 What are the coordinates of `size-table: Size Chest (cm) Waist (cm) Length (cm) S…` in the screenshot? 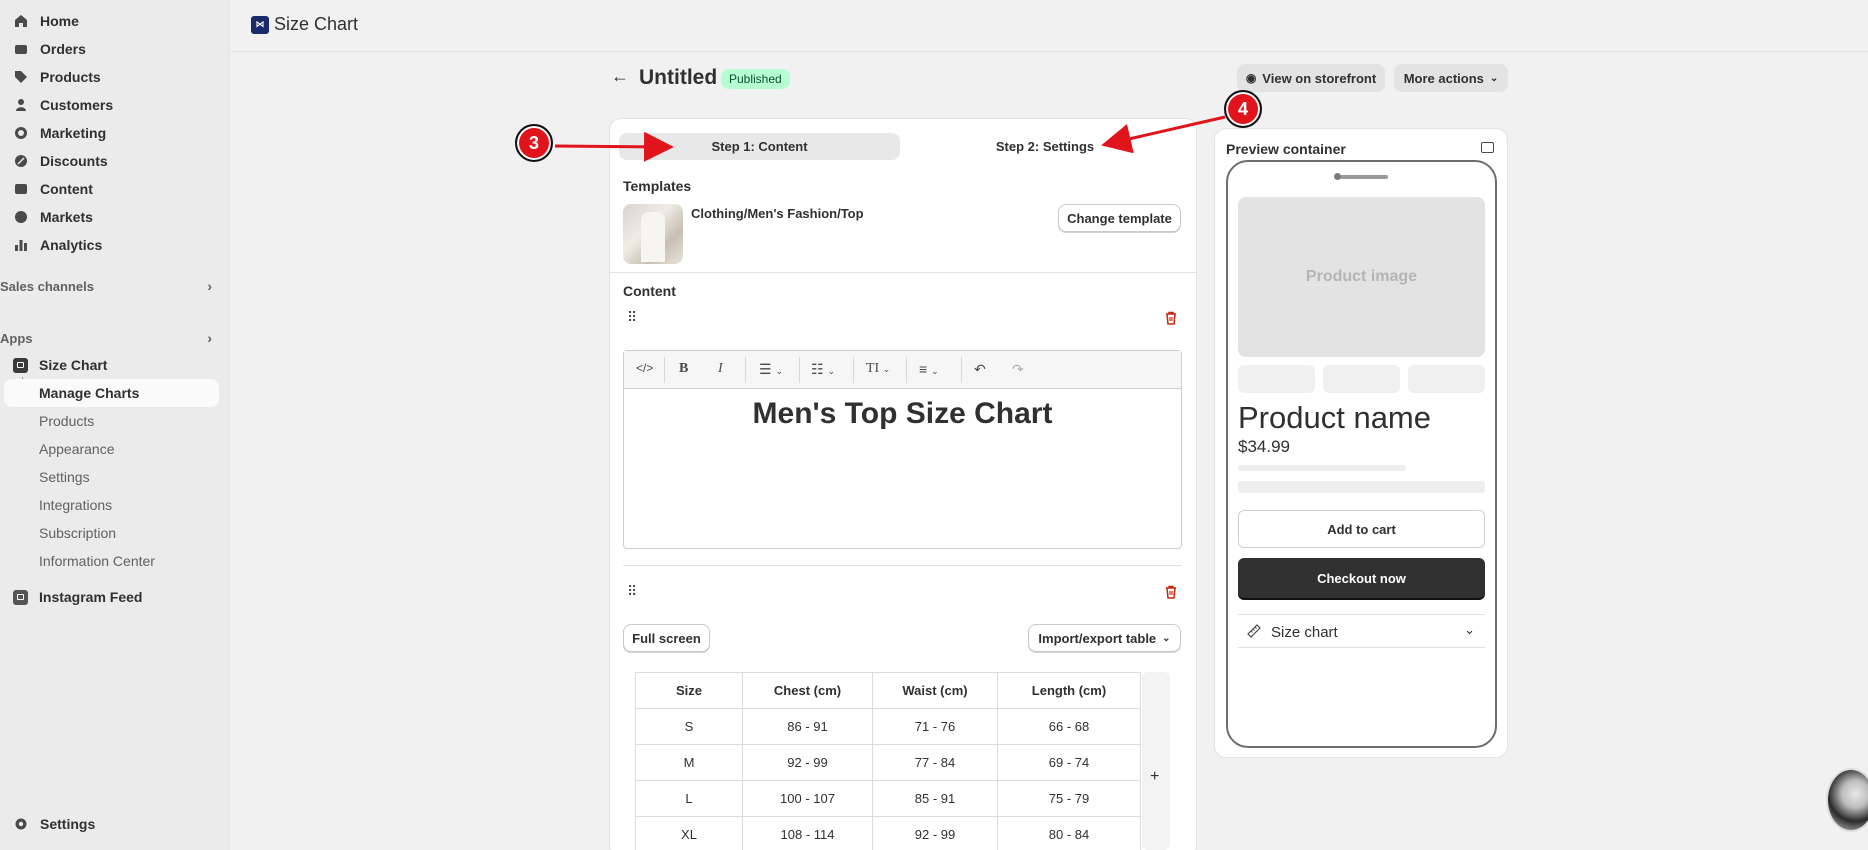 It's located at (902, 761).